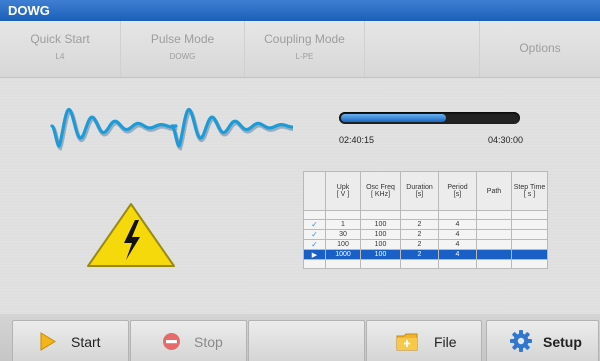 The image size is (600, 361). I want to click on folder-icon, so click(407, 342).